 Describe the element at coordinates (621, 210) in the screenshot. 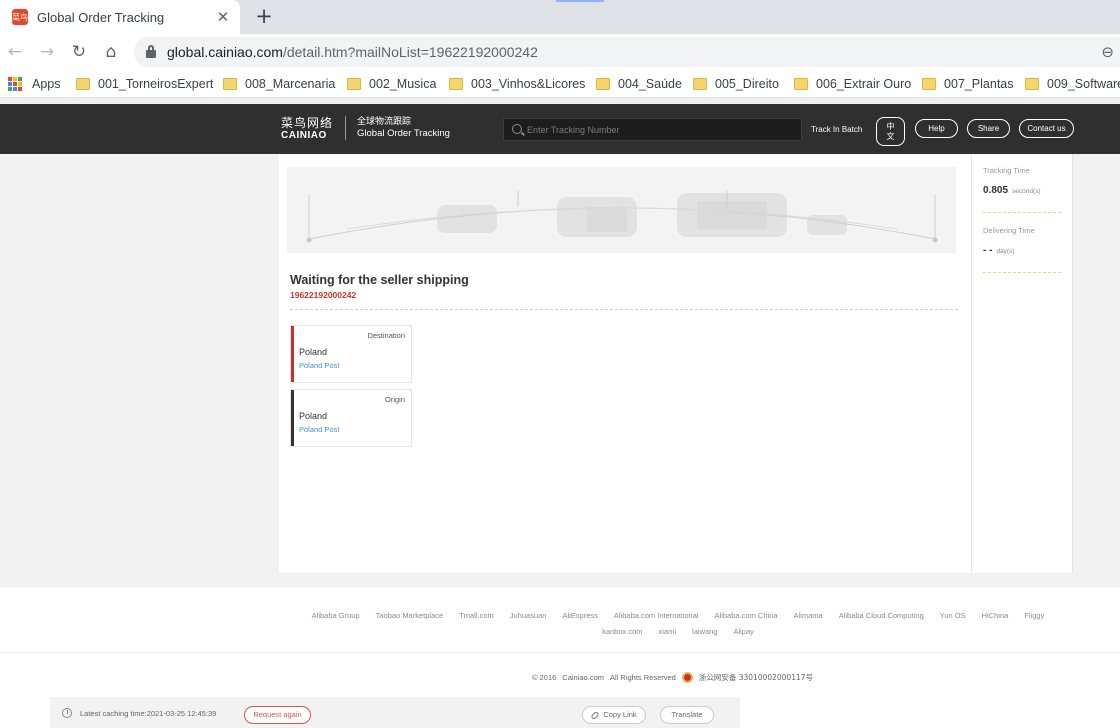

I see `world-map-banner` at that location.